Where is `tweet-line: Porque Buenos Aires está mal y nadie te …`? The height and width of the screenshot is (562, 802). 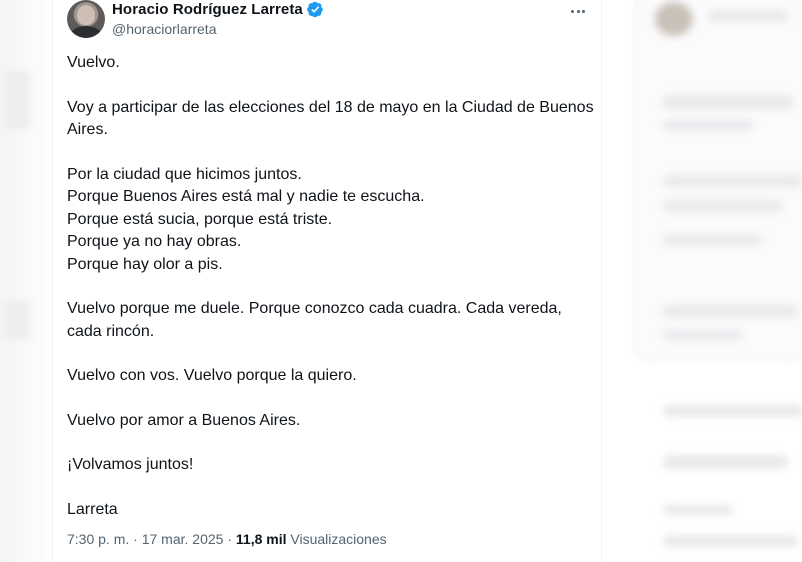
tweet-line: Porque Buenos Aires está mal y nadie te … is located at coordinates (246, 196).